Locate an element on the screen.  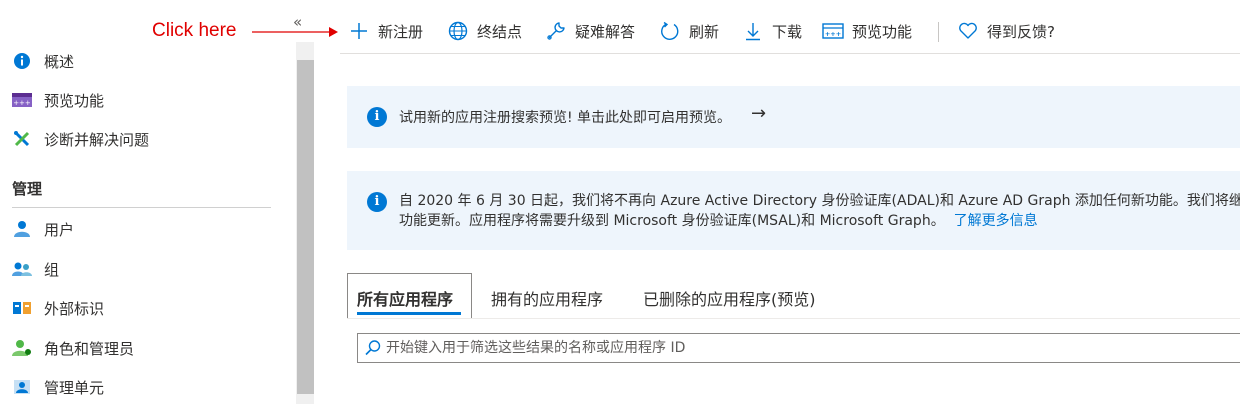
toolbar-separator is located at coordinates (938, 32).